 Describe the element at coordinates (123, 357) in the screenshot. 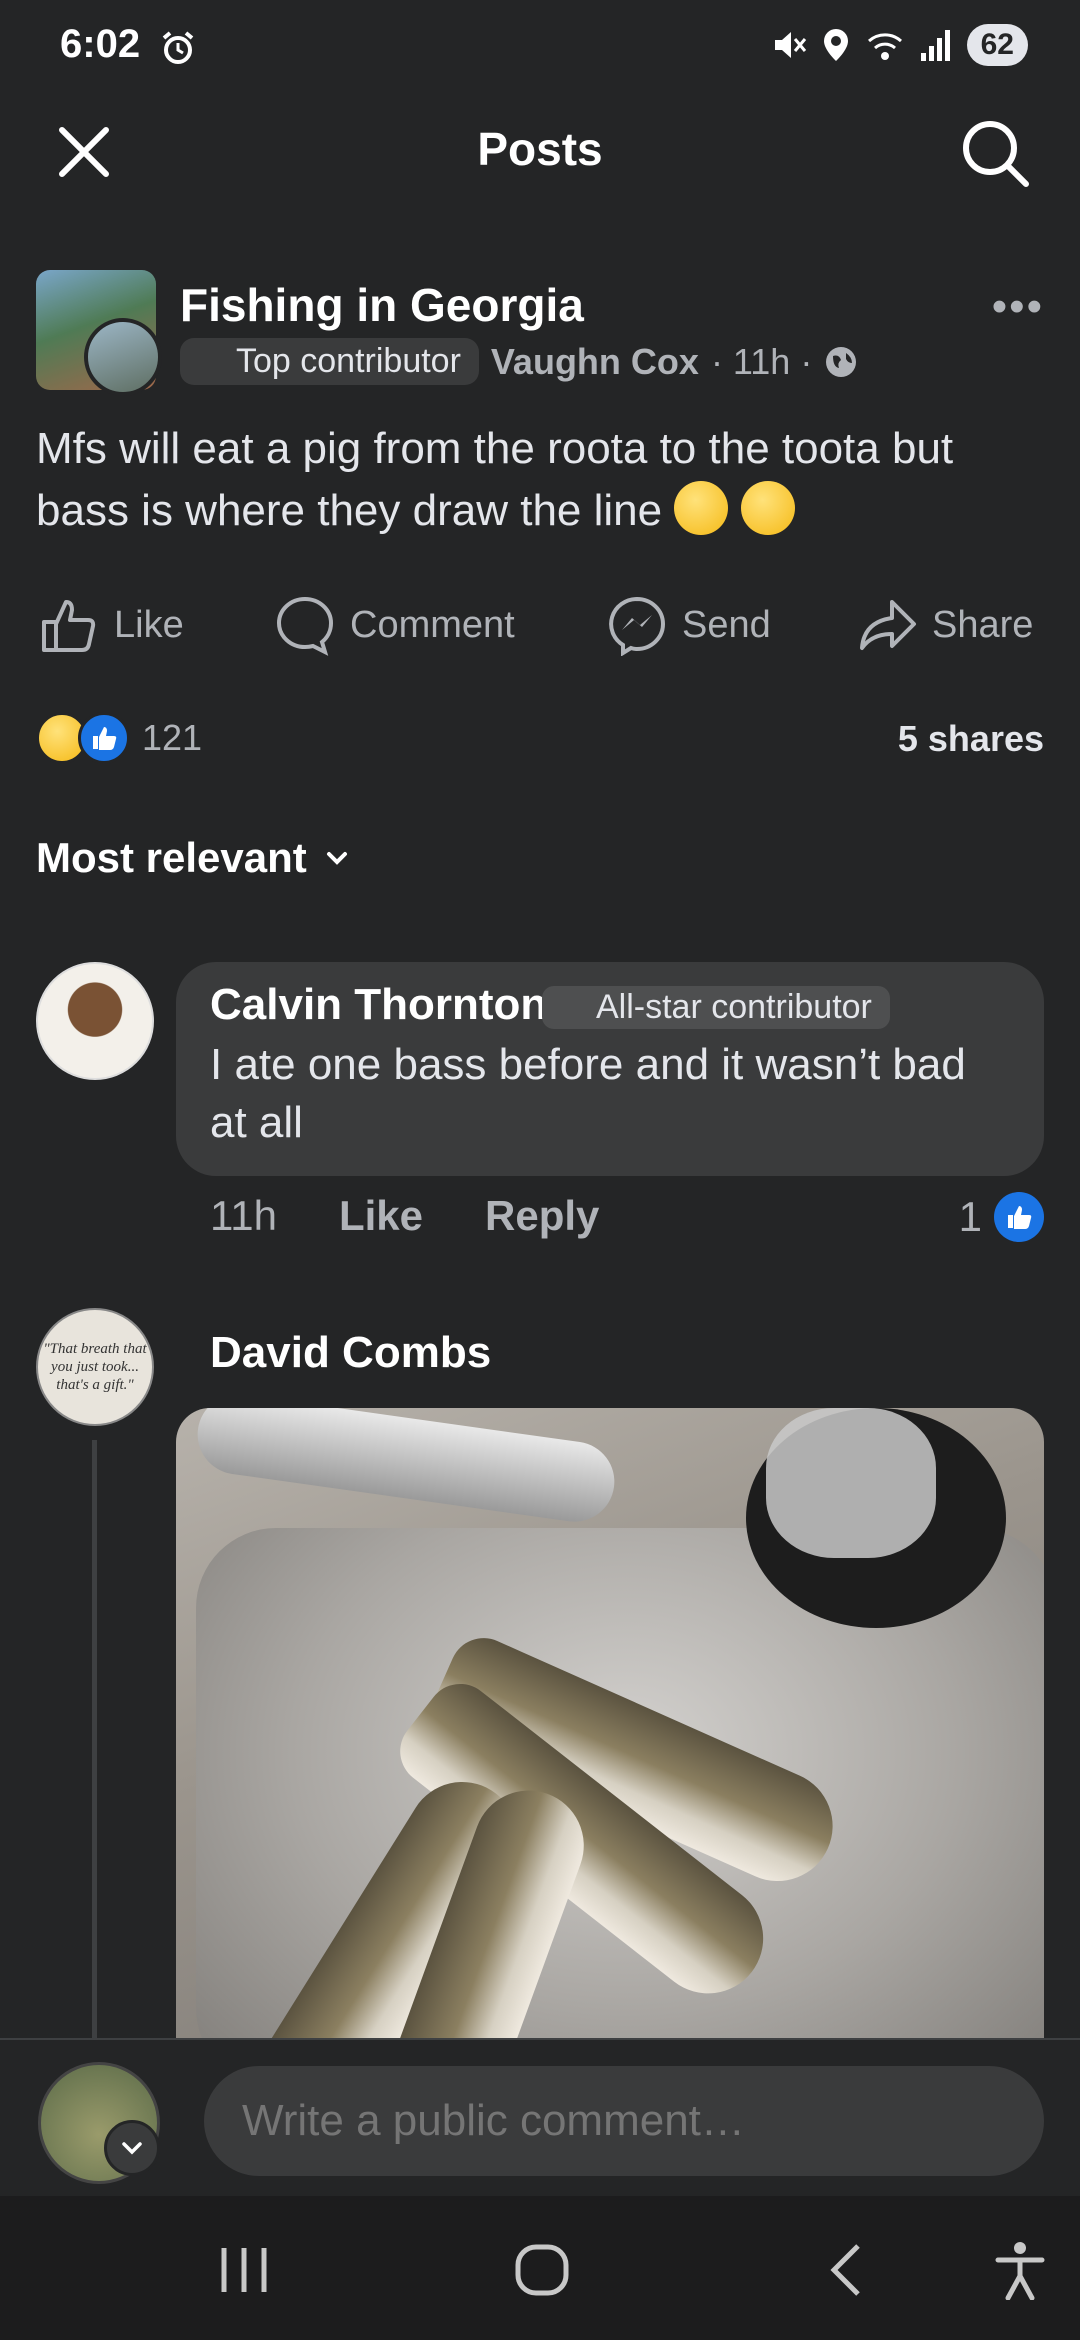

I see `author-avatar` at that location.